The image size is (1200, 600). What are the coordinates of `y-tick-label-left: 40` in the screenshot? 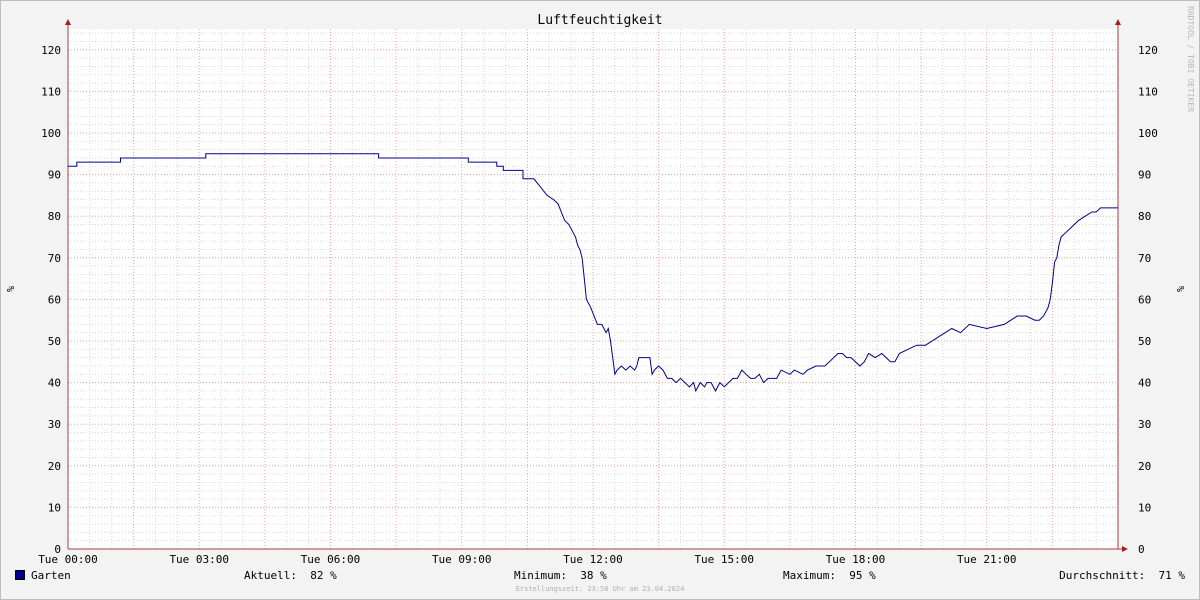 It's located at (54, 383).